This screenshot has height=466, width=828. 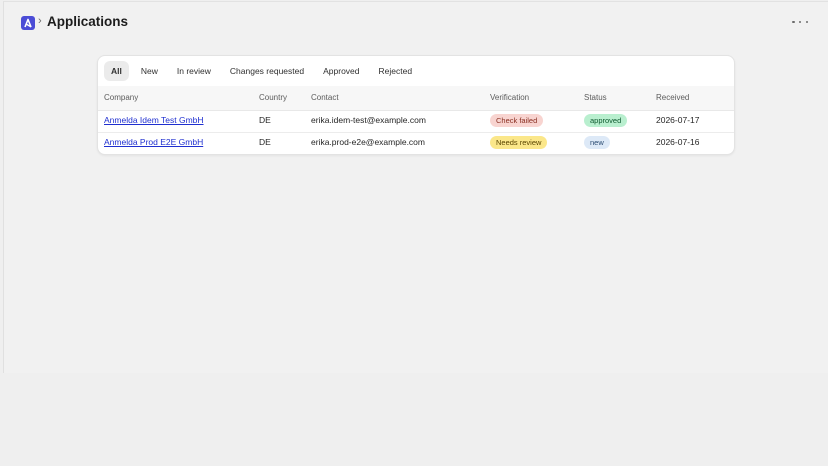 I want to click on tab-all: All, so click(x=116, y=71).